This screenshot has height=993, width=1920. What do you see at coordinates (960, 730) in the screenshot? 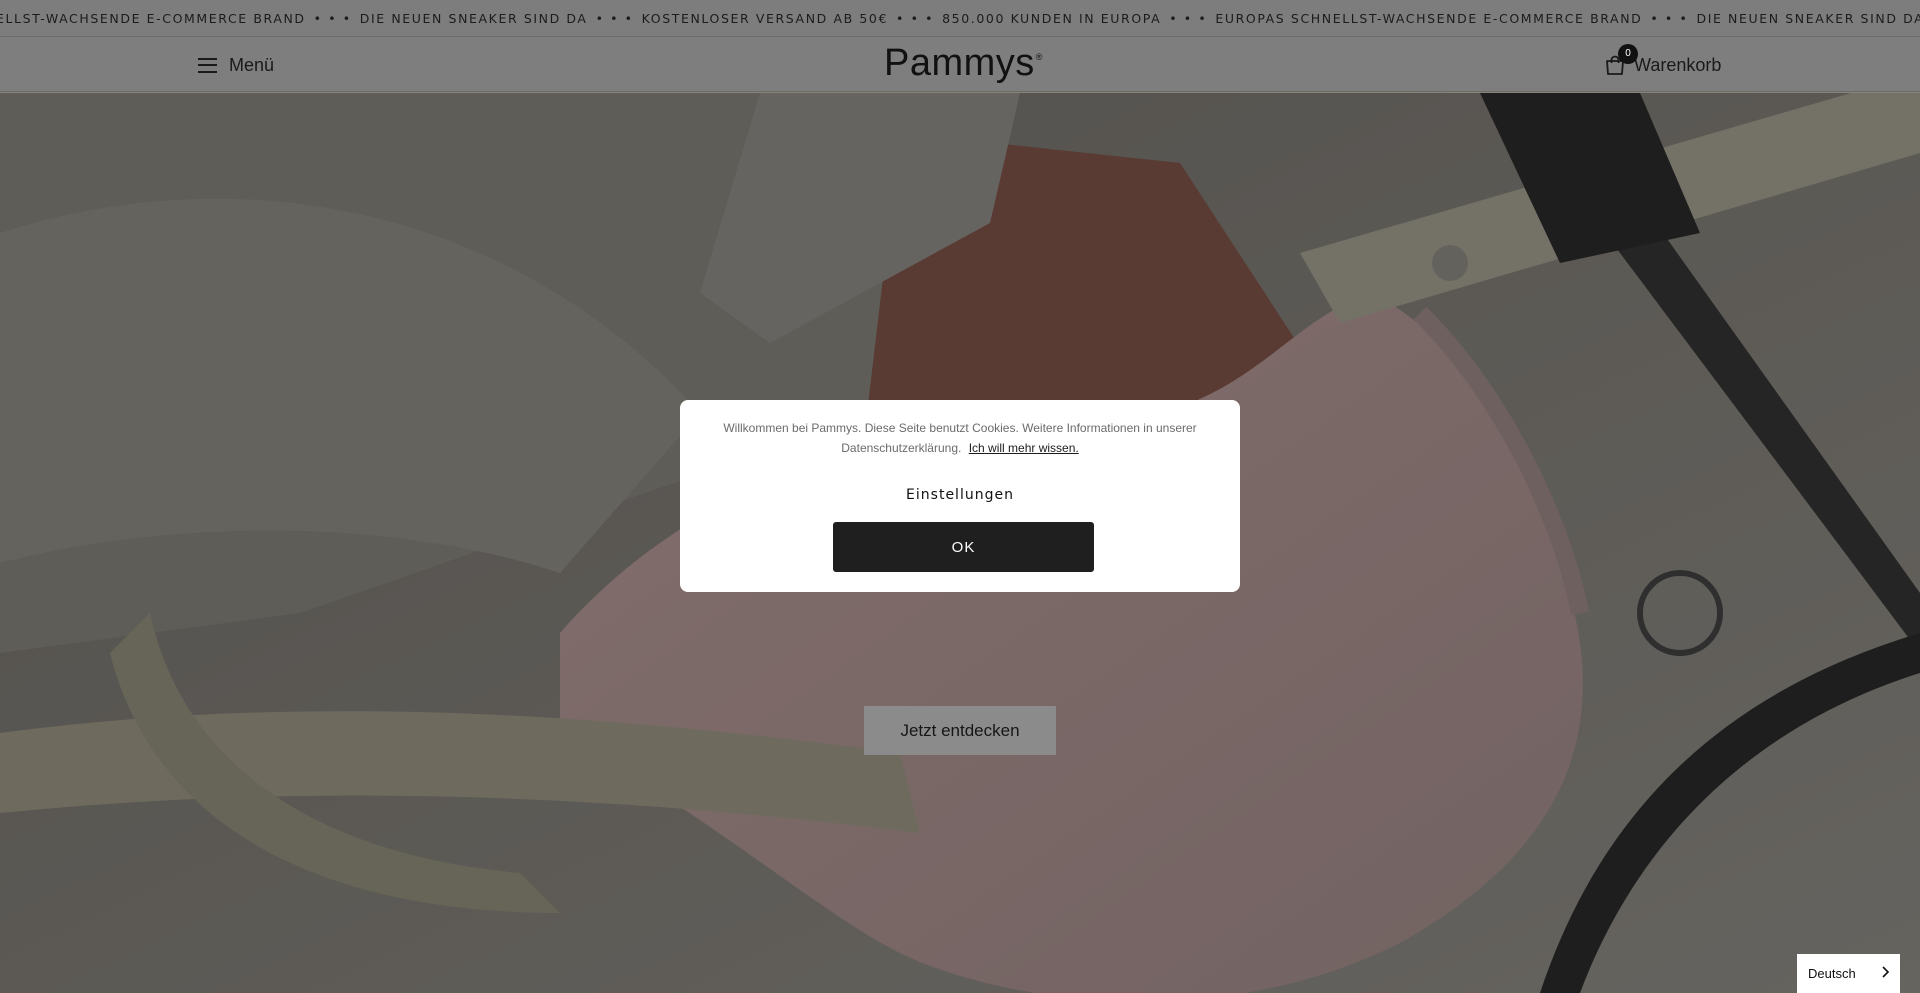
I see `discover-button: Jetzt entdecken` at bounding box center [960, 730].